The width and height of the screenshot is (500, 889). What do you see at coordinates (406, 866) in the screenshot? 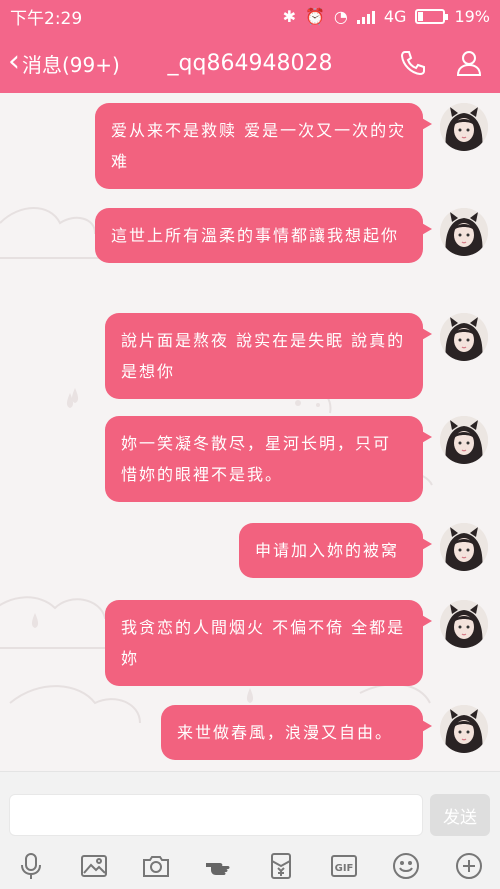
I see `emoji-icon` at bounding box center [406, 866].